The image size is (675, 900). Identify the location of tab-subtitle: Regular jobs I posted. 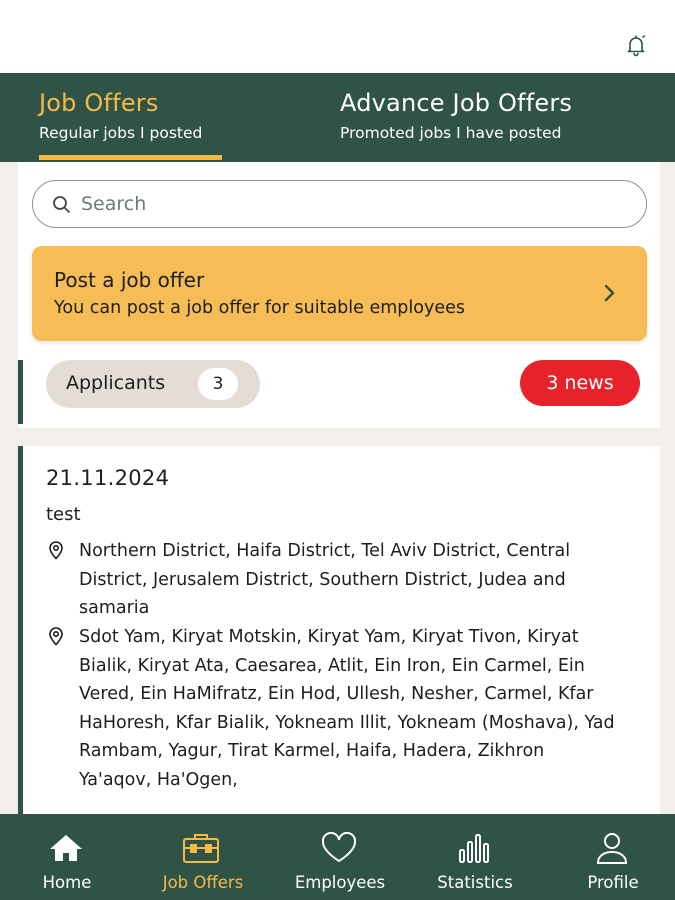
(121, 133).